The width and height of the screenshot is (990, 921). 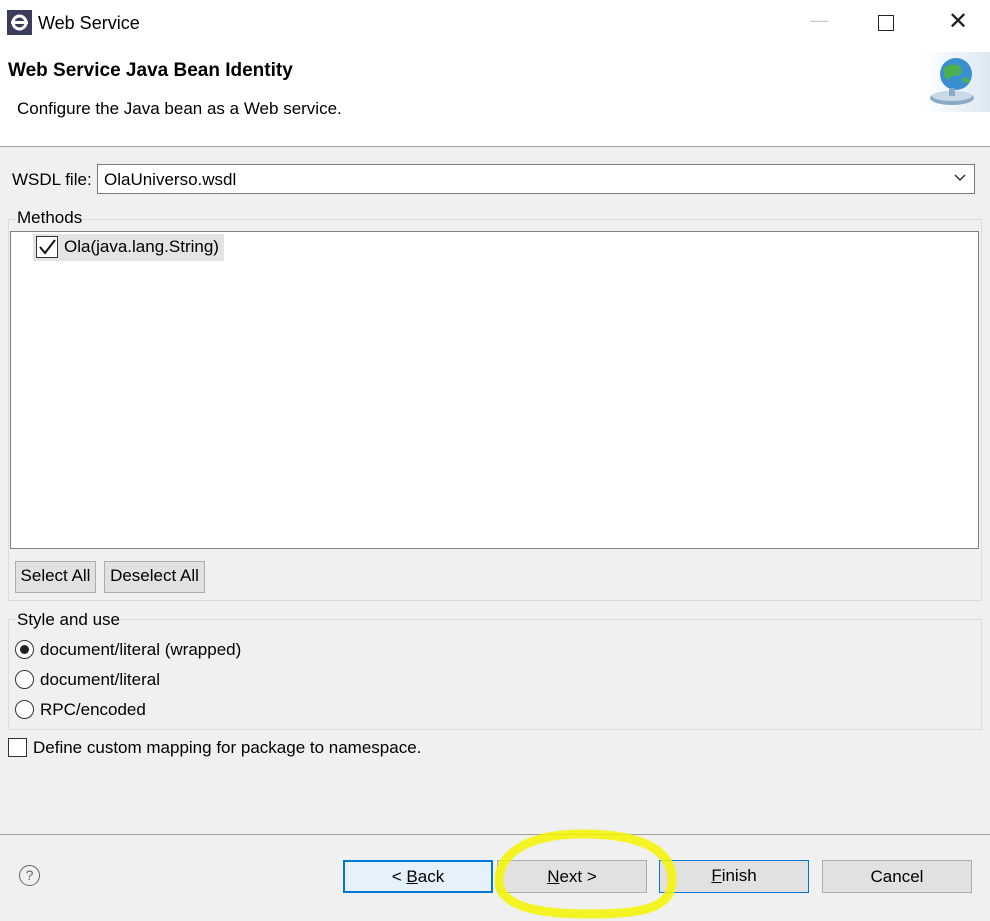 What do you see at coordinates (399, 876) in the screenshot?
I see `back-prefix: <` at bounding box center [399, 876].